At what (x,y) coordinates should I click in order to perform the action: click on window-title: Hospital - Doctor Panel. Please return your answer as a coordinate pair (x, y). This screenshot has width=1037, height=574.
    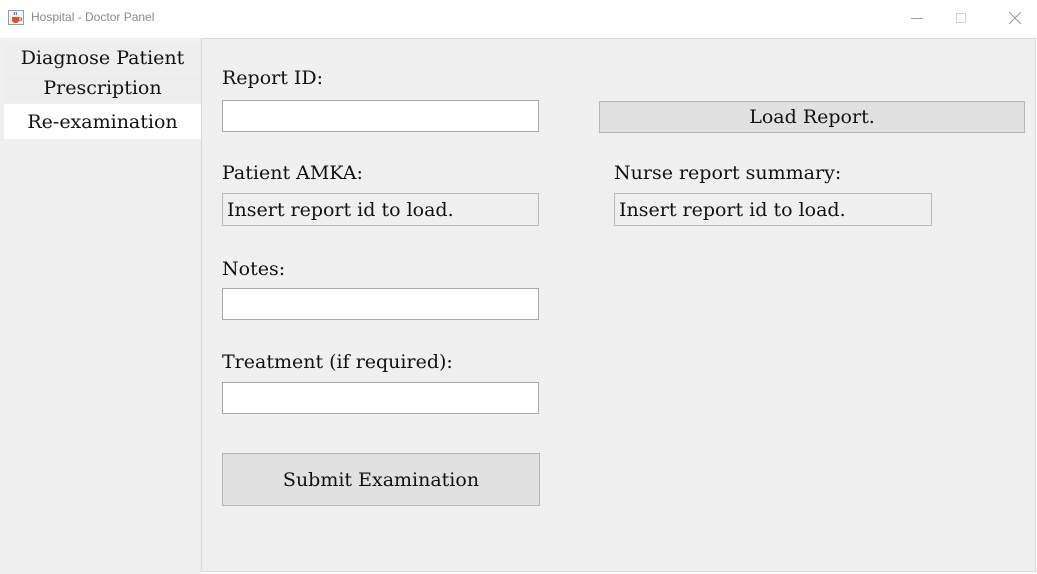
    Looking at the image, I should click on (93, 17).